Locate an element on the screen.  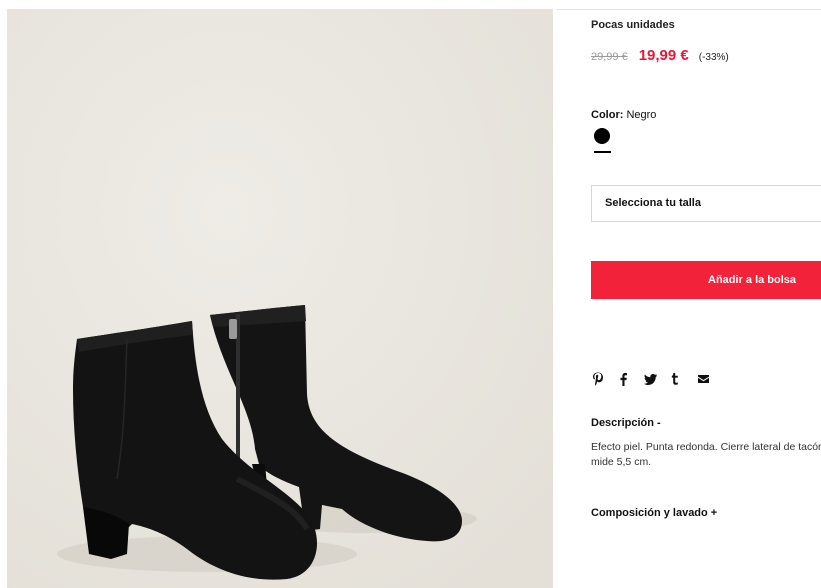
discount-badge: (-33%) is located at coordinates (713, 57).